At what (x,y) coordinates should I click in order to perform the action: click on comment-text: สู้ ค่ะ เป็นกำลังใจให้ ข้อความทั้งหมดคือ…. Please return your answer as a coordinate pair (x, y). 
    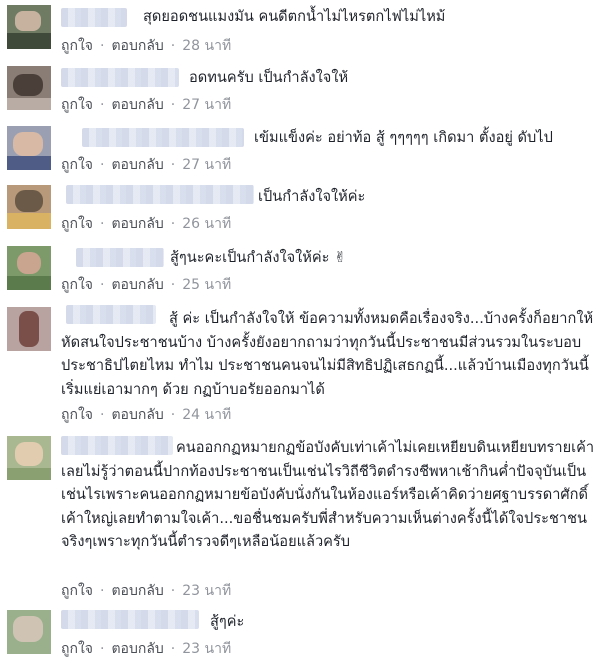
    Looking at the image, I should click on (327, 354).